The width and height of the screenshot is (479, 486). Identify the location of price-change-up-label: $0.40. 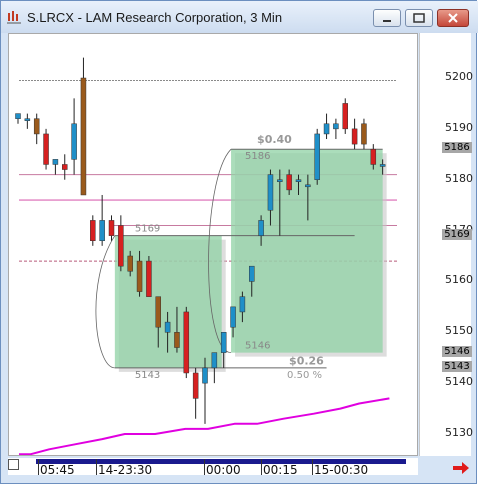
(274, 139).